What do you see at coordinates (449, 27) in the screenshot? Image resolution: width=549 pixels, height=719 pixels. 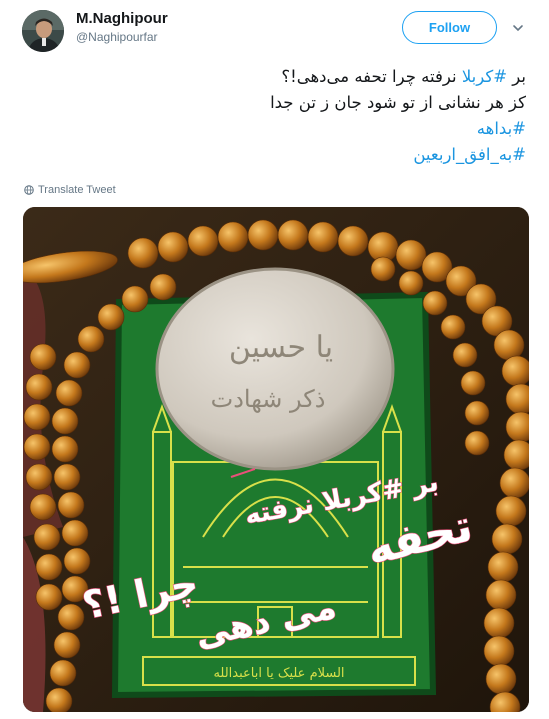 I see `follow-button: Follow` at bounding box center [449, 27].